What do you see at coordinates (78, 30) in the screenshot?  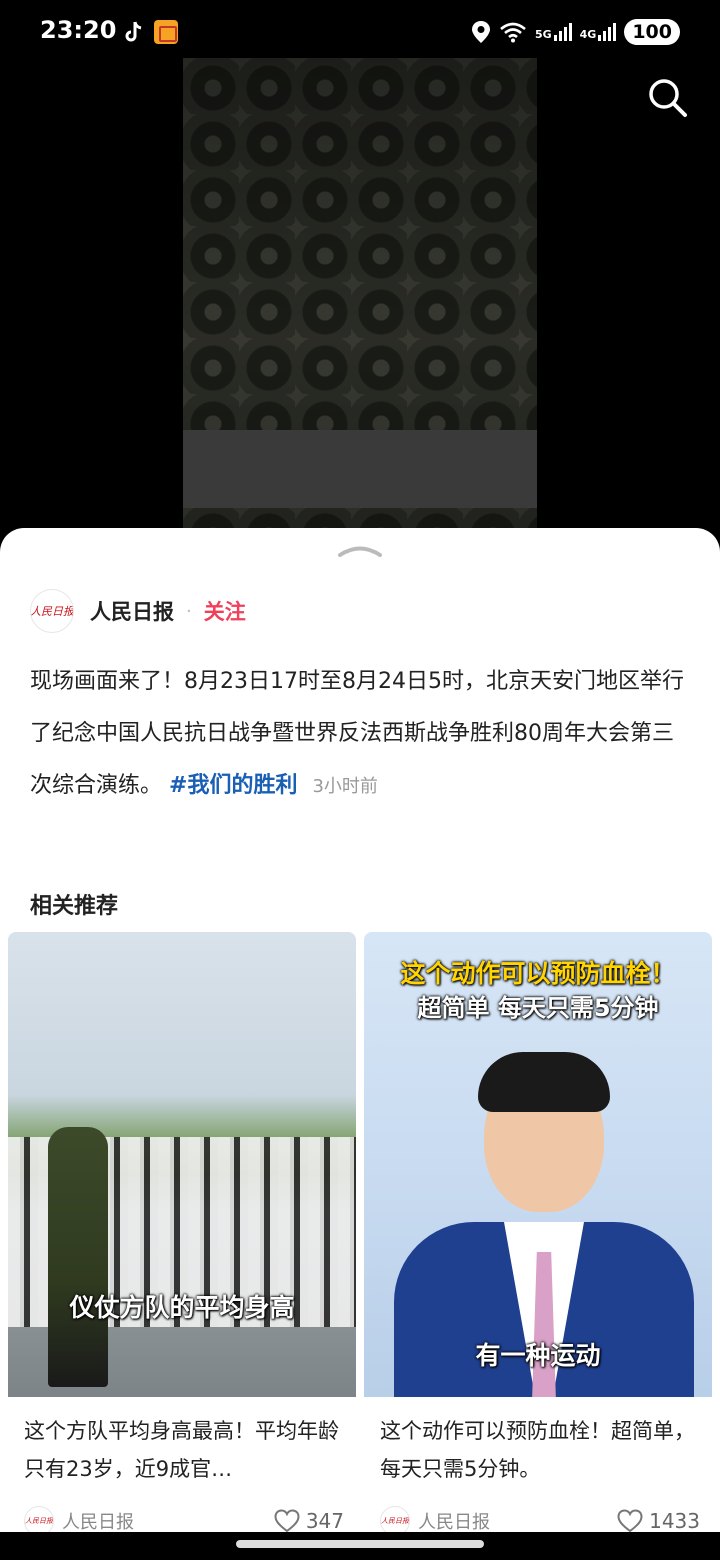 I see `status-time: 23:20` at bounding box center [78, 30].